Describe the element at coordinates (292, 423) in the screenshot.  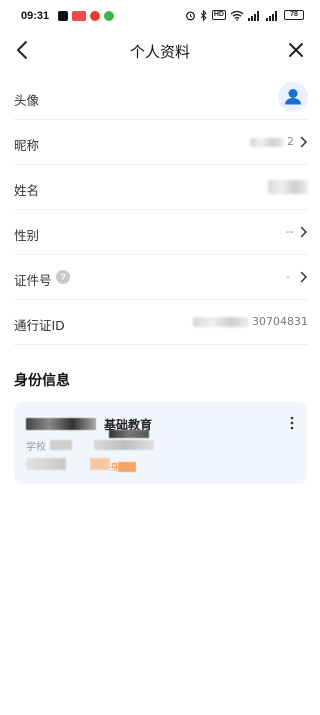
I see `more-options-icon` at that location.